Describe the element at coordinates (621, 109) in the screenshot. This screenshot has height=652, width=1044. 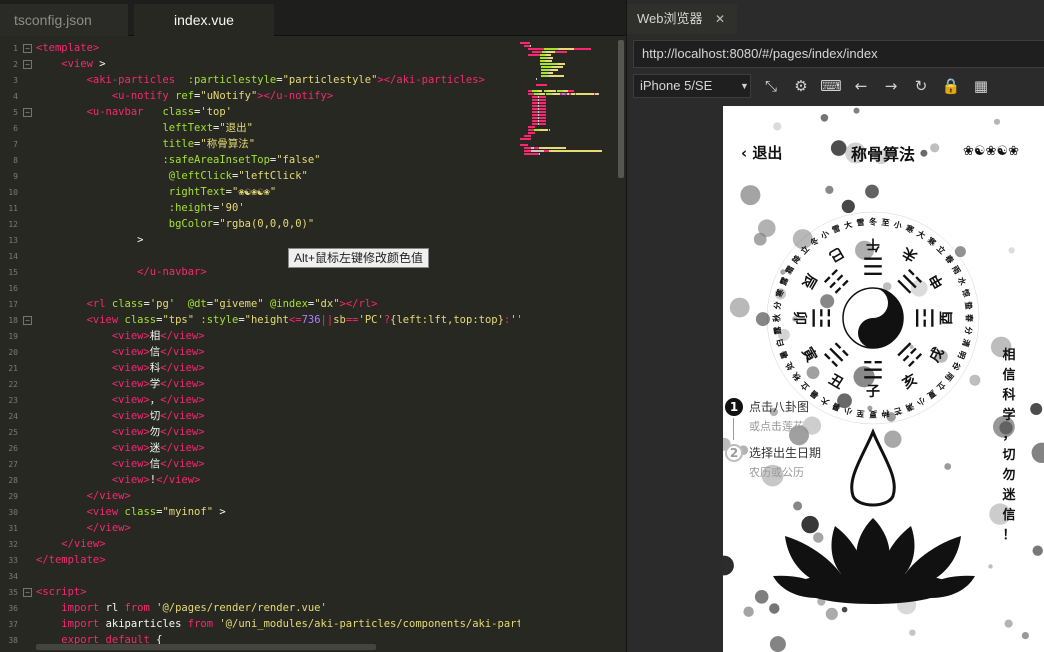
I see `vertical-scrollbar` at that location.